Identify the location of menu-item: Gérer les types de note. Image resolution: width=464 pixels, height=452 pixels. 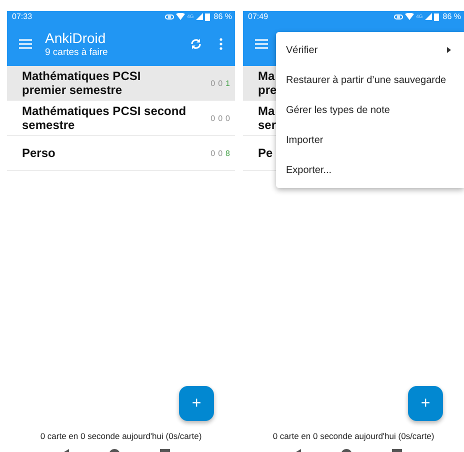
(370, 110).